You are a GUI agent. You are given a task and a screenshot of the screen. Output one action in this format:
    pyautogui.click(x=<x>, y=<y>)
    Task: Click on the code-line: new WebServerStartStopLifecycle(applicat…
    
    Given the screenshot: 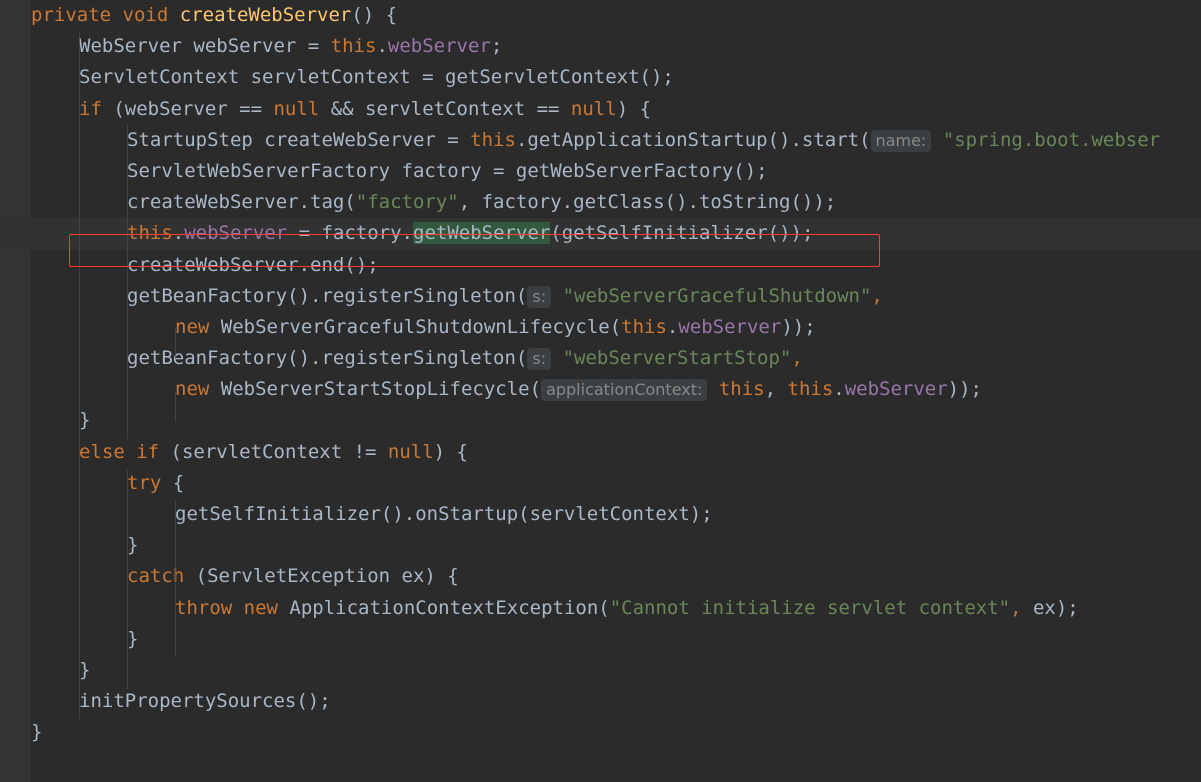 What is the action you would take?
    pyautogui.click(x=600, y=389)
    